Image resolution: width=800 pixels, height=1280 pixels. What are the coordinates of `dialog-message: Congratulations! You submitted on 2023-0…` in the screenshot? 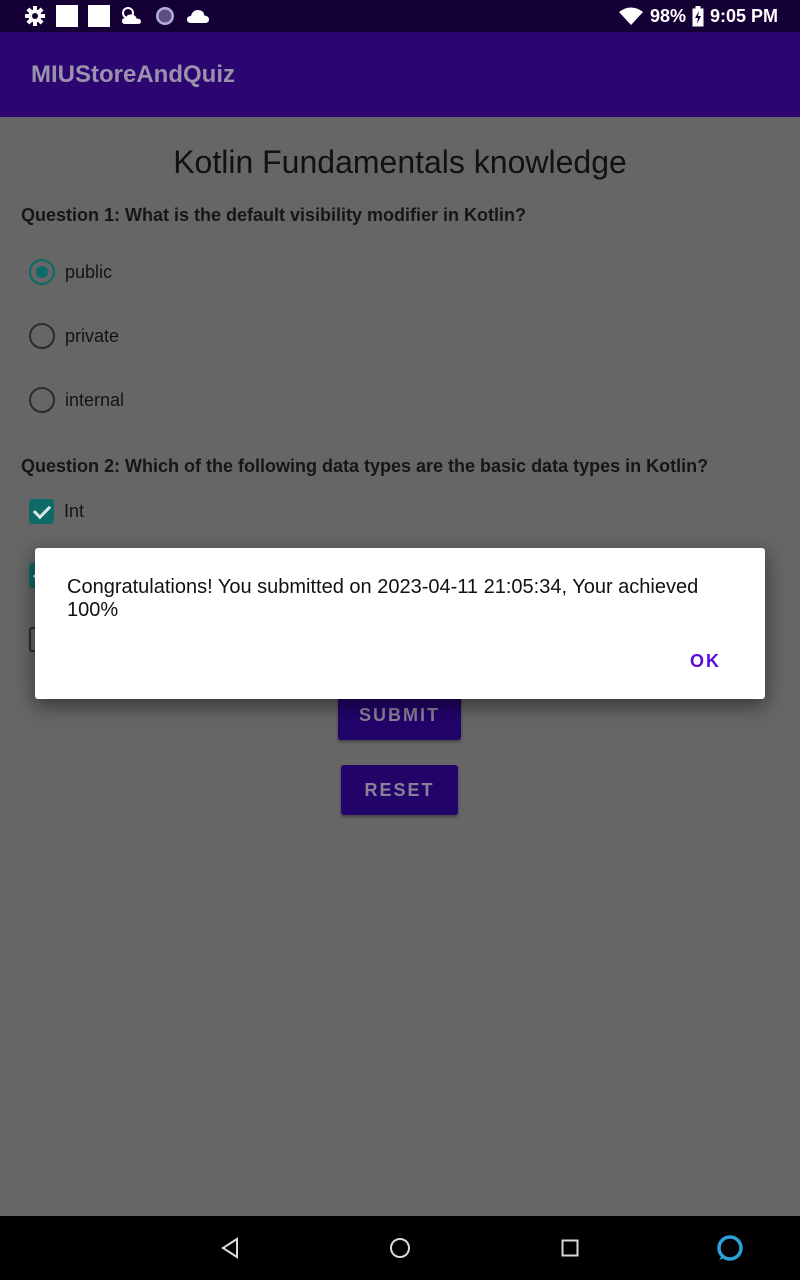 It's located at (383, 598).